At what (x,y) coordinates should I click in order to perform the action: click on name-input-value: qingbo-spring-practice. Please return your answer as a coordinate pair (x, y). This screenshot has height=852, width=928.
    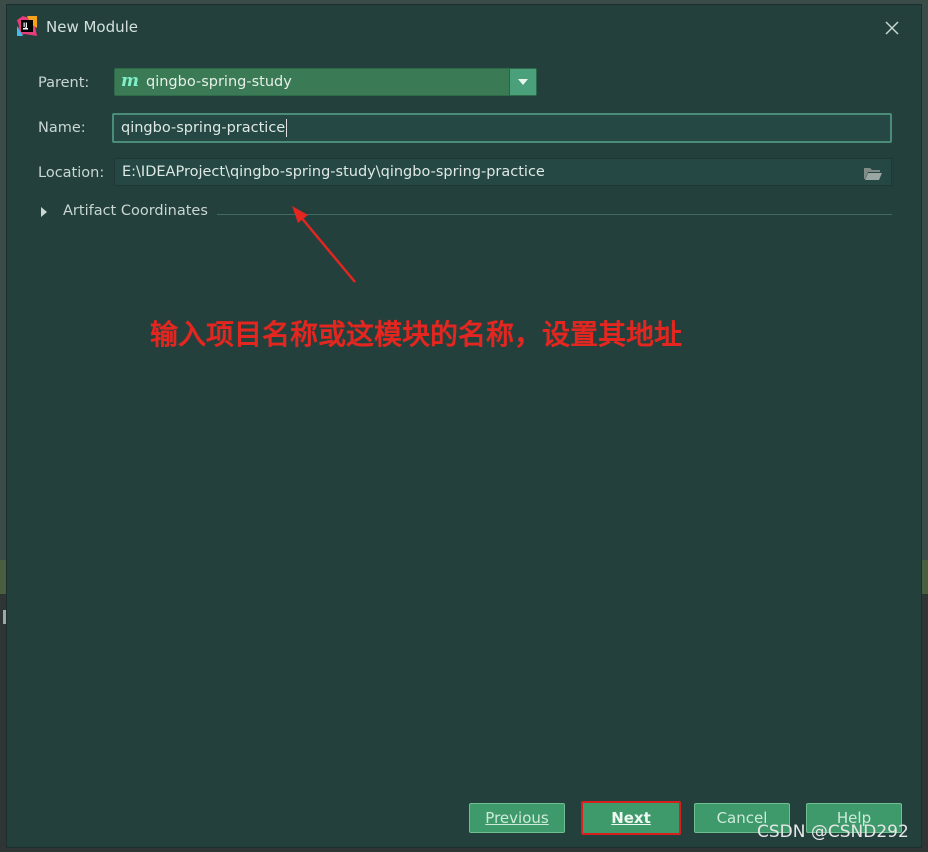
    Looking at the image, I should click on (203, 128).